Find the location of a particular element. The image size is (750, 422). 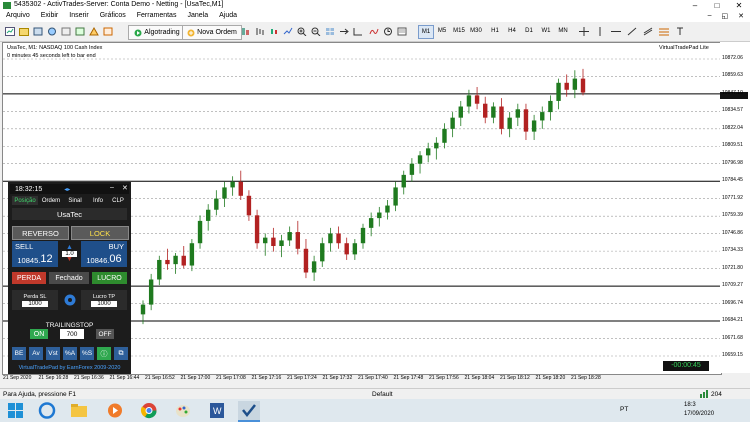

ie-icon is located at coordinates (47, 410).